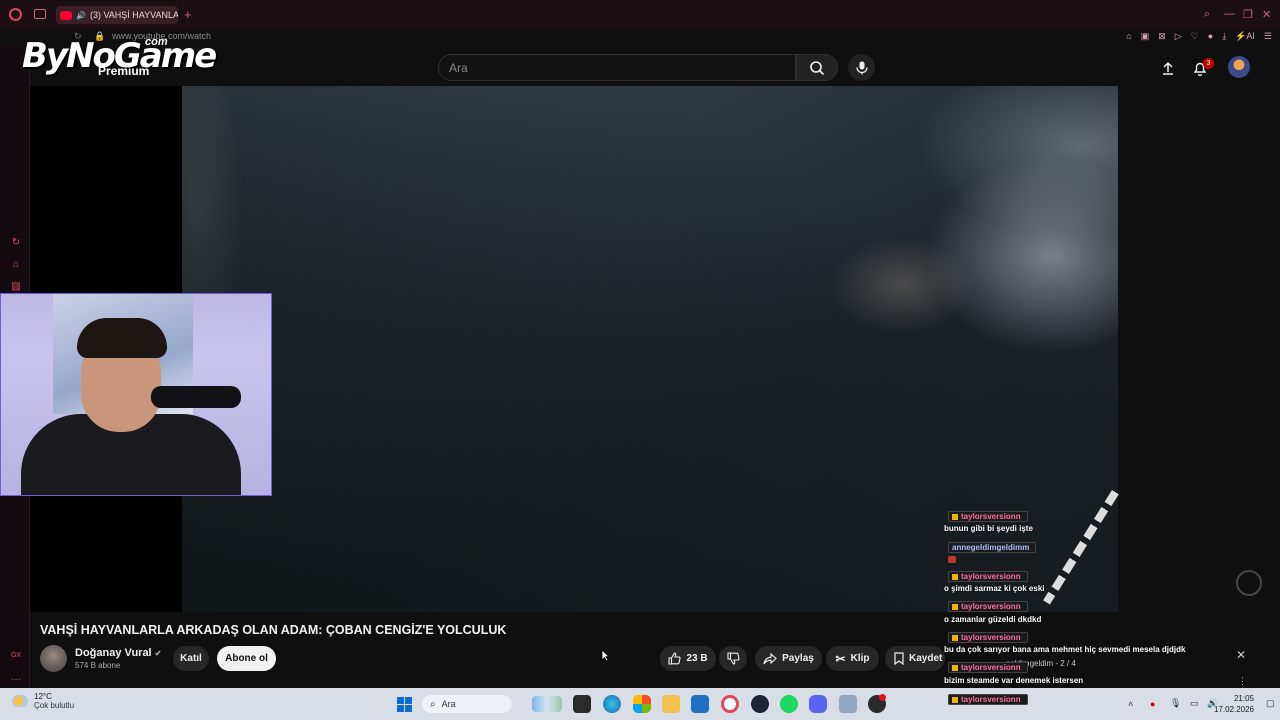 This screenshot has width=1280, height=720. I want to click on tray-app-icon: ●, so click(1152, 704).